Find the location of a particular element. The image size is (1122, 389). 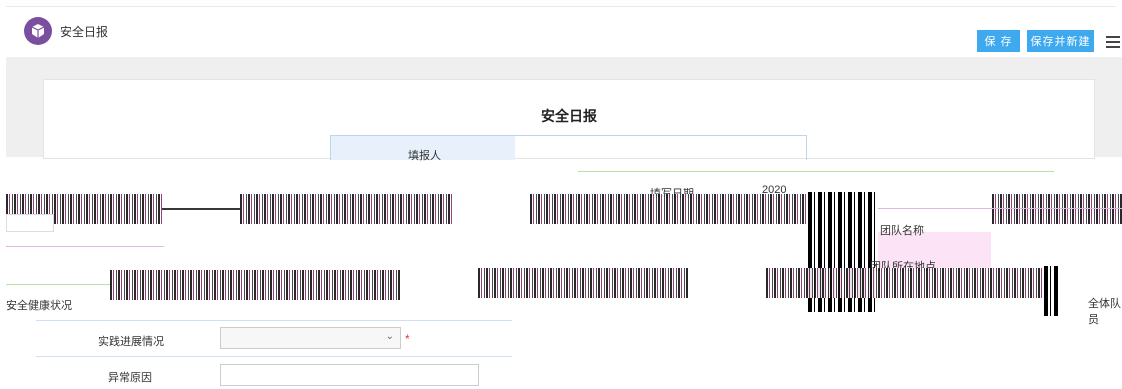

save-and-new-button: 保存并新建 is located at coordinates (1060, 41).